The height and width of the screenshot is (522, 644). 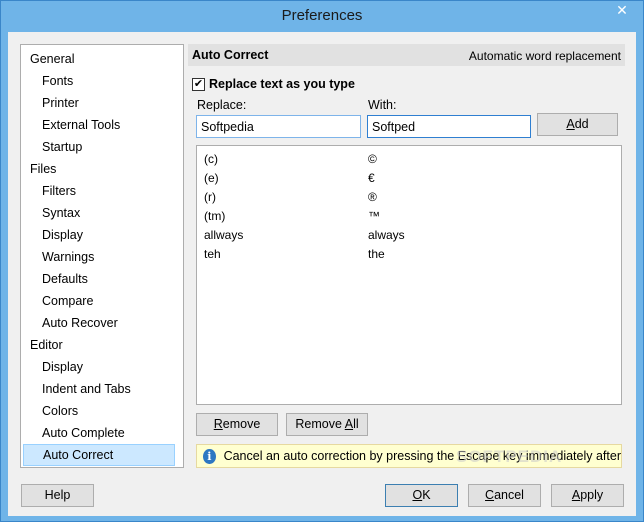 What do you see at coordinates (356, 424) in the screenshot?
I see `remove-all-label-rest: ll` at bounding box center [356, 424].